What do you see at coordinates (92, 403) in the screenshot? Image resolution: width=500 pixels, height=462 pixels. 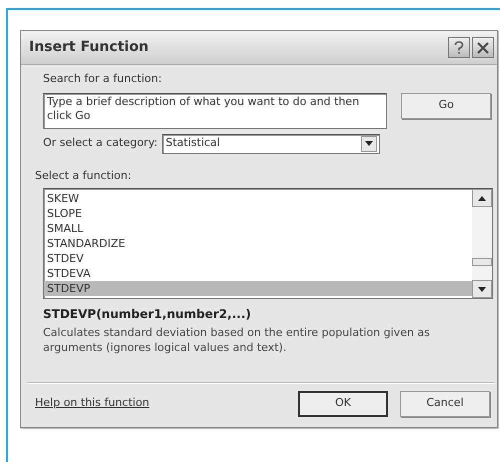 I see `help-link: Help on this function` at bounding box center [92, 403].